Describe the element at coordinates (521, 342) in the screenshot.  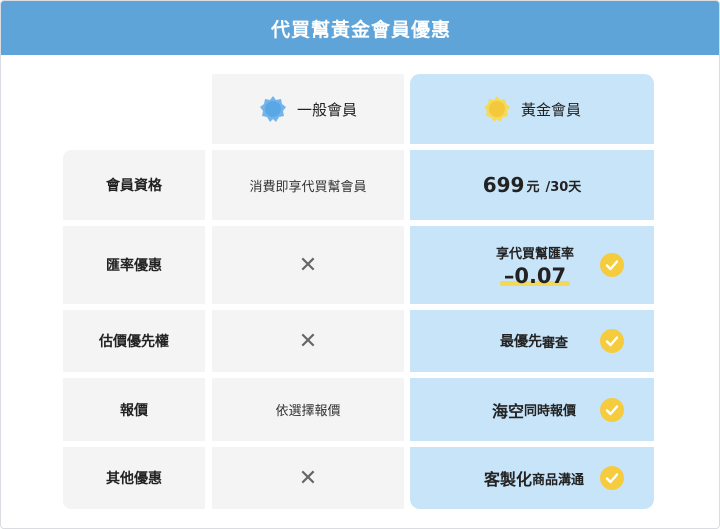
I see `gold-estimate-big: 最優先` at that location.